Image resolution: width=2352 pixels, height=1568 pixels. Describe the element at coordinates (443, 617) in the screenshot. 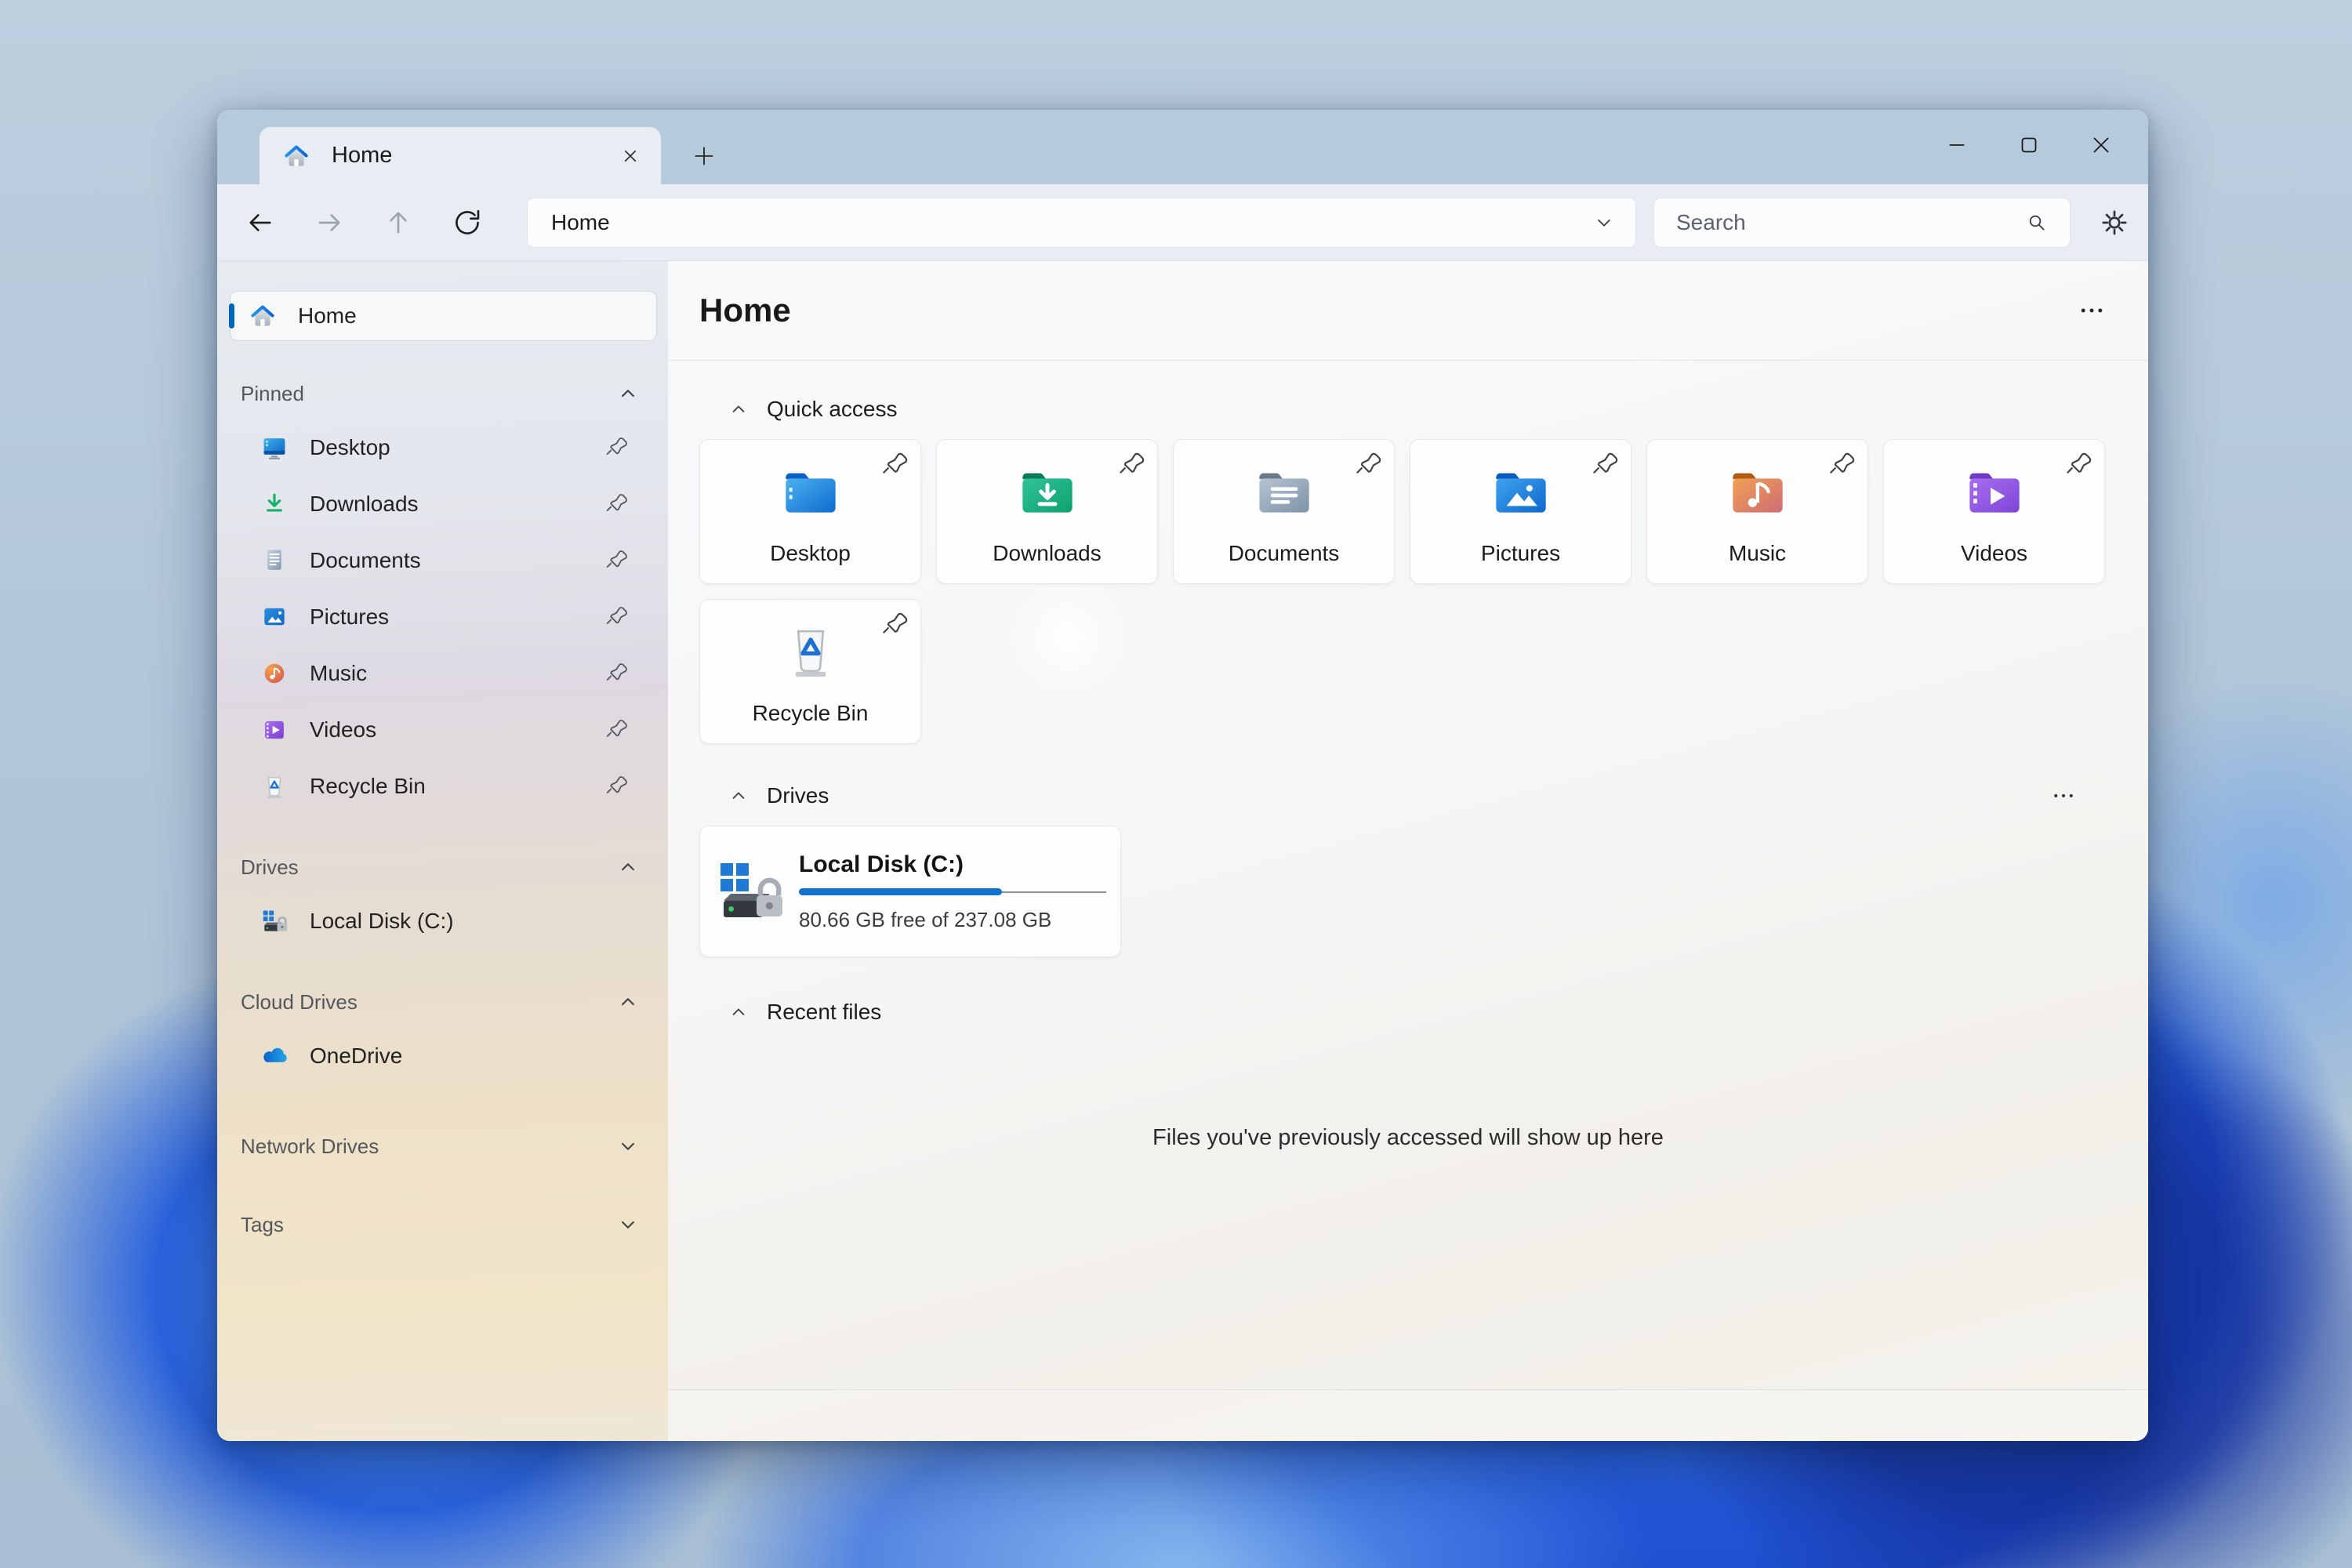

I see `sidebar-item-pictures: Pictures` at that location.